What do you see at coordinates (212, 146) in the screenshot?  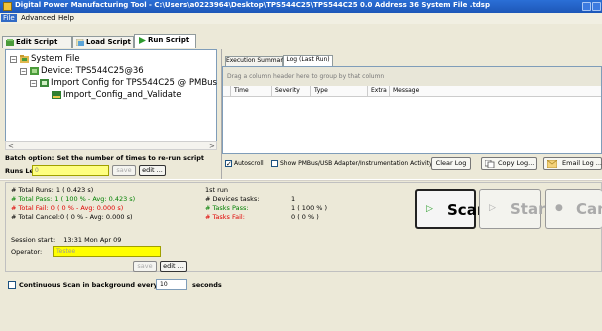 I see `scroll-right-icon: >` at bounding box center [212, 146].